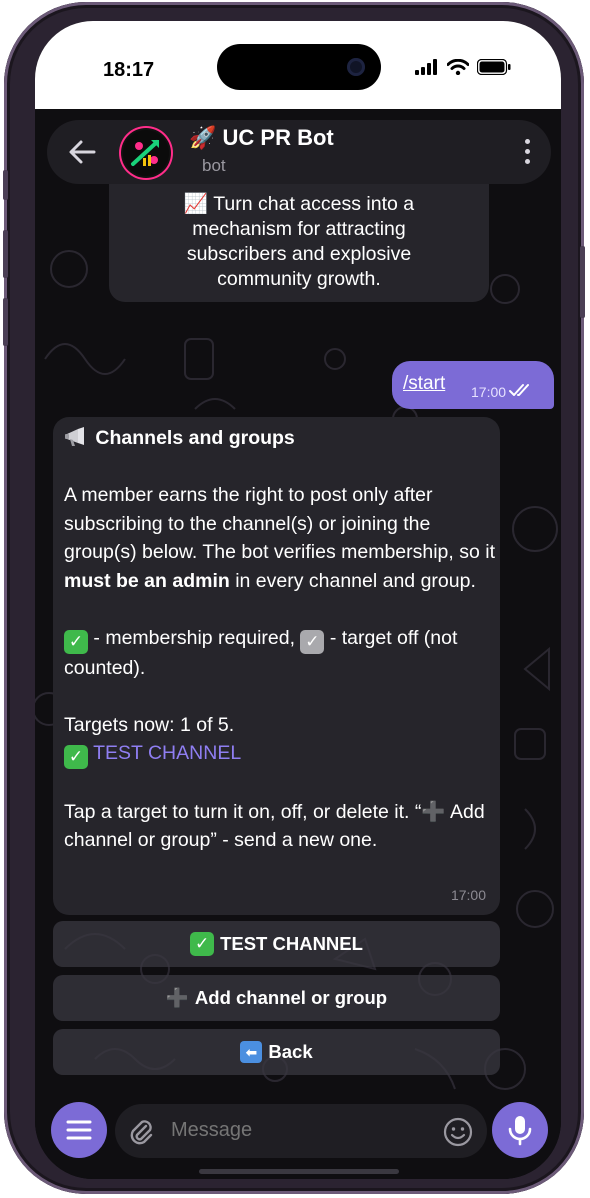  What do you see at coordinates (82, 152) in the screenshot?
I see `back-arrow-icon` at bounding box center [82, 152].